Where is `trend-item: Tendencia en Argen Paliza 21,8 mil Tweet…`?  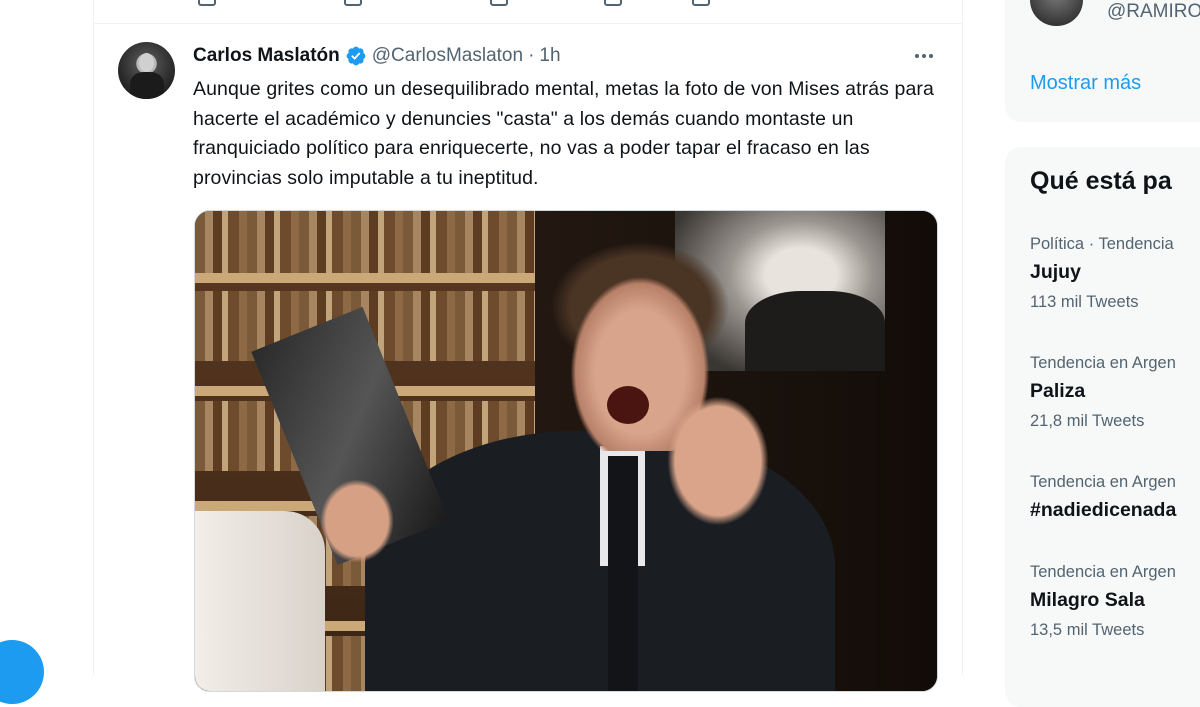 trend-item: Tendencia en Argen Paliza 21,8 mil Tweet… is located at coordinates (1115, 392).